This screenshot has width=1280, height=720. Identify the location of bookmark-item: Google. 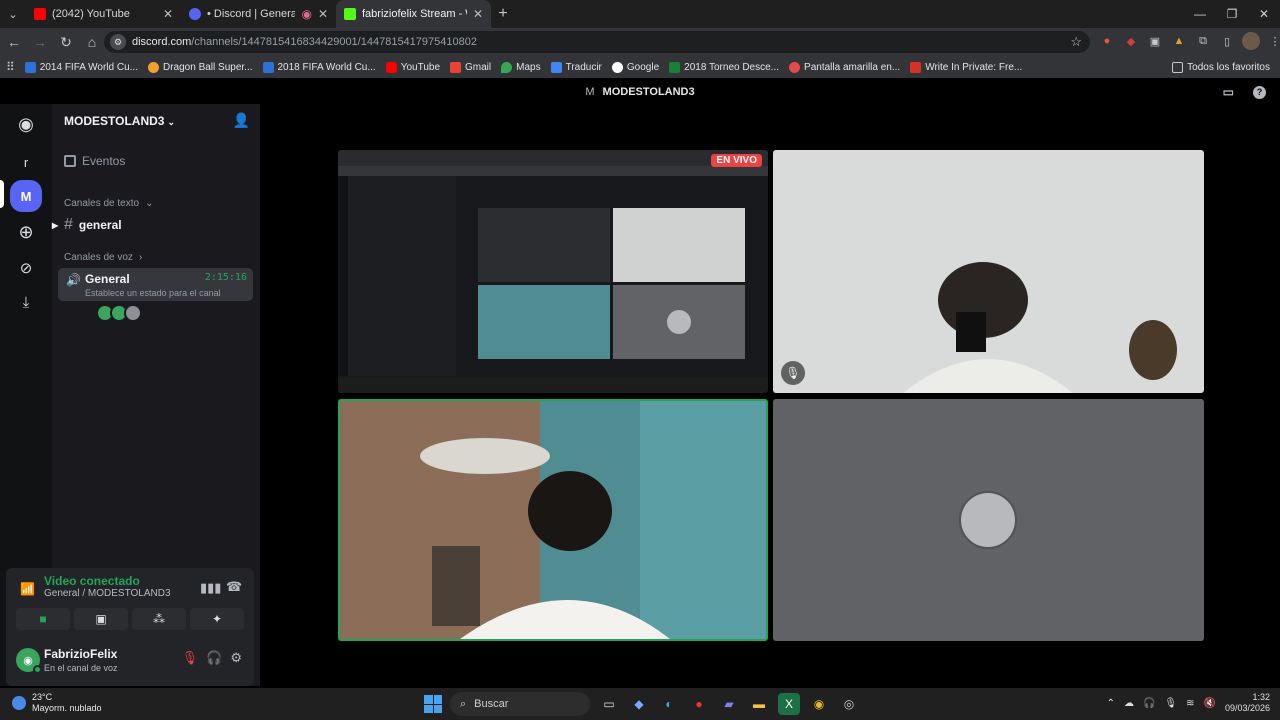
(635, 67).